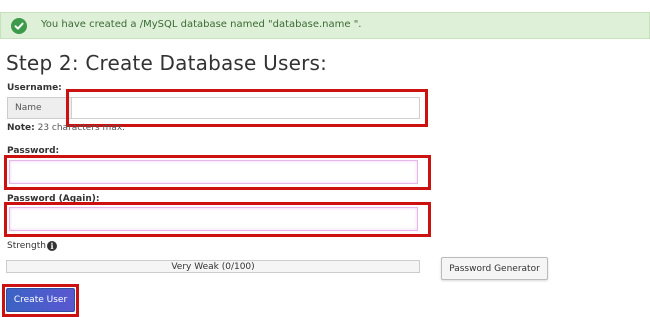 Image resolution: width=650 pixels, height=317 pixels. What do you see at coordinates (213, 172) in the screenshot?
I see `password-input` at bounding box center [213, 172].